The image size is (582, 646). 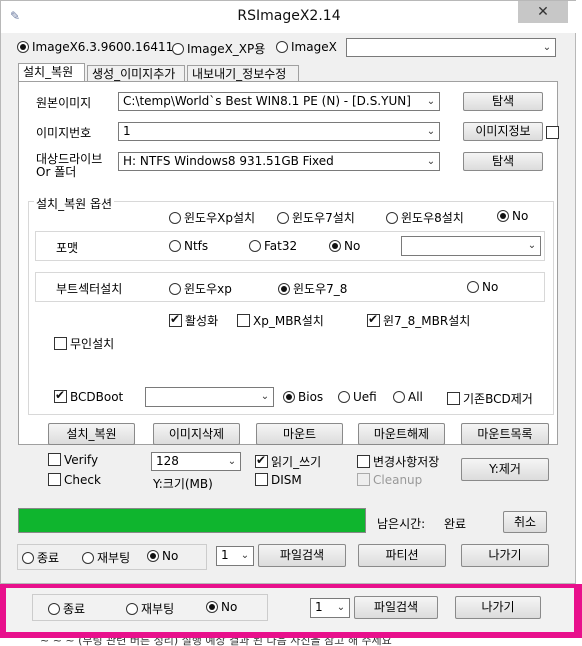 I want to click on fw-uefi-radio, so click(x=344, y=397).